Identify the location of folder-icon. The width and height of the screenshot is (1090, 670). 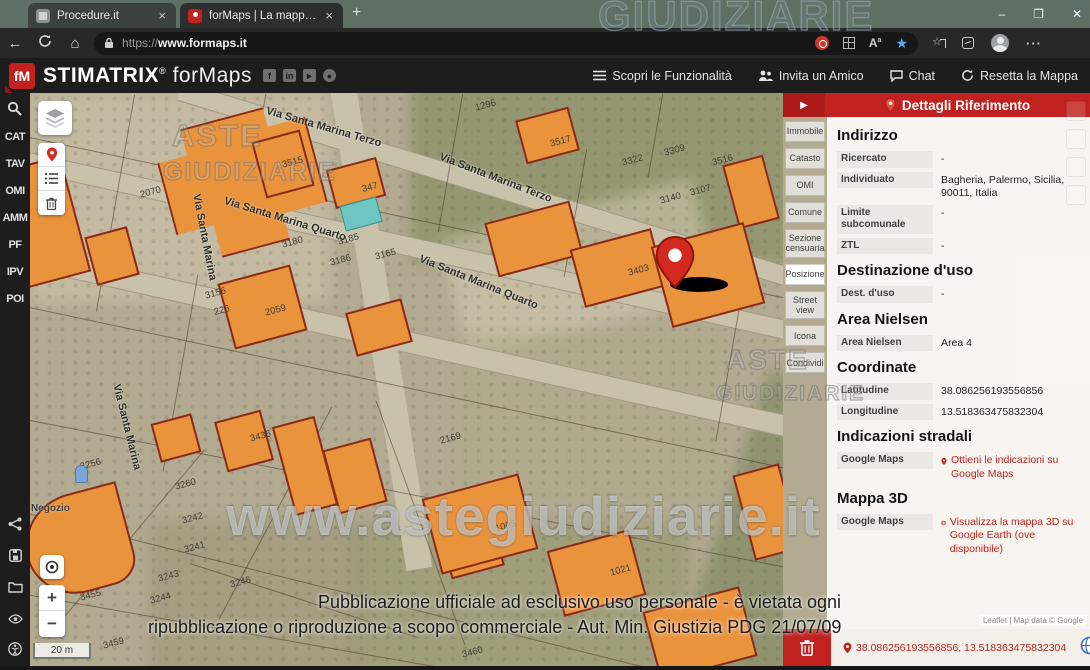
(15, 589).